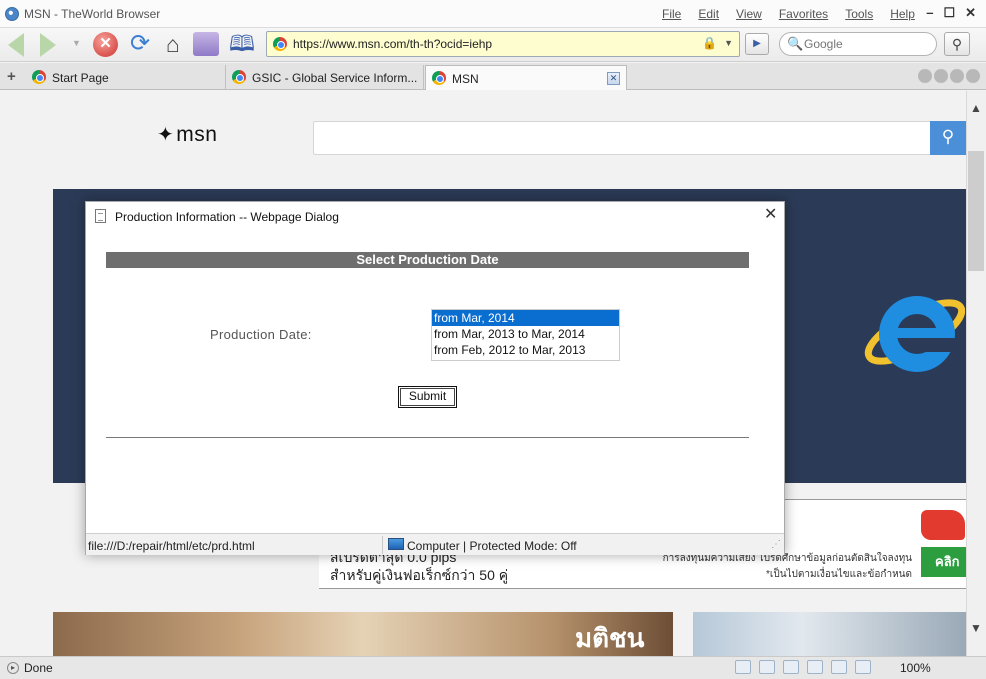 This screenshot has width=986, height=679. What do you see at coordinates (943, 562) in the screenshot?
I see `ad-click-button: คลิก` at bounding box center [943, 562].